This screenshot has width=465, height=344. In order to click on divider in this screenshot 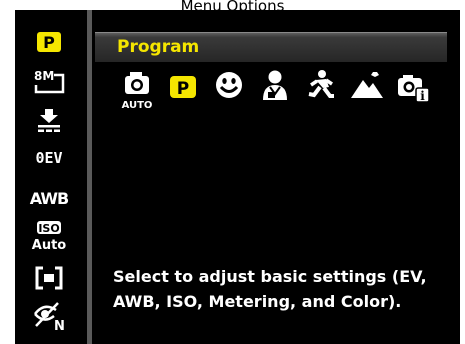, I will do `click(89, 177)`.